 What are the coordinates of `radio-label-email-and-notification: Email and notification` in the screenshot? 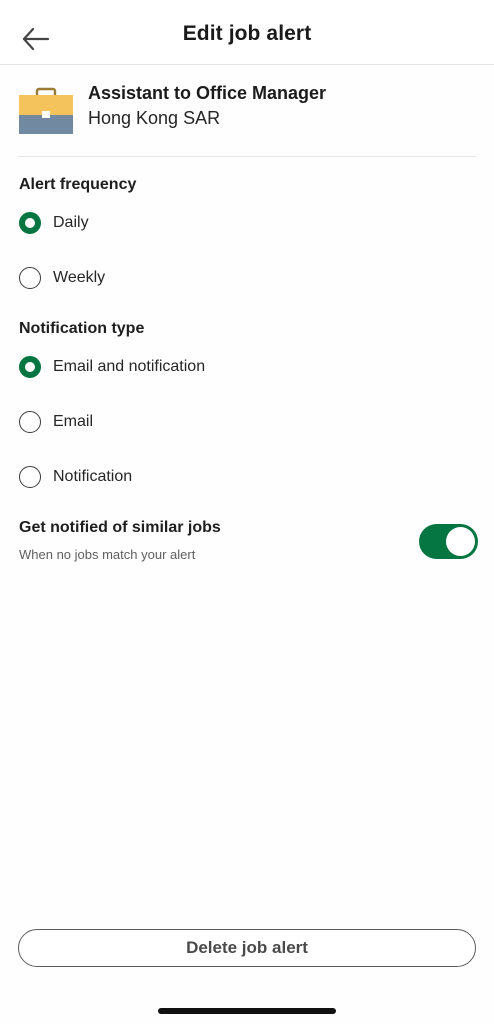 It's located at (129, 366).